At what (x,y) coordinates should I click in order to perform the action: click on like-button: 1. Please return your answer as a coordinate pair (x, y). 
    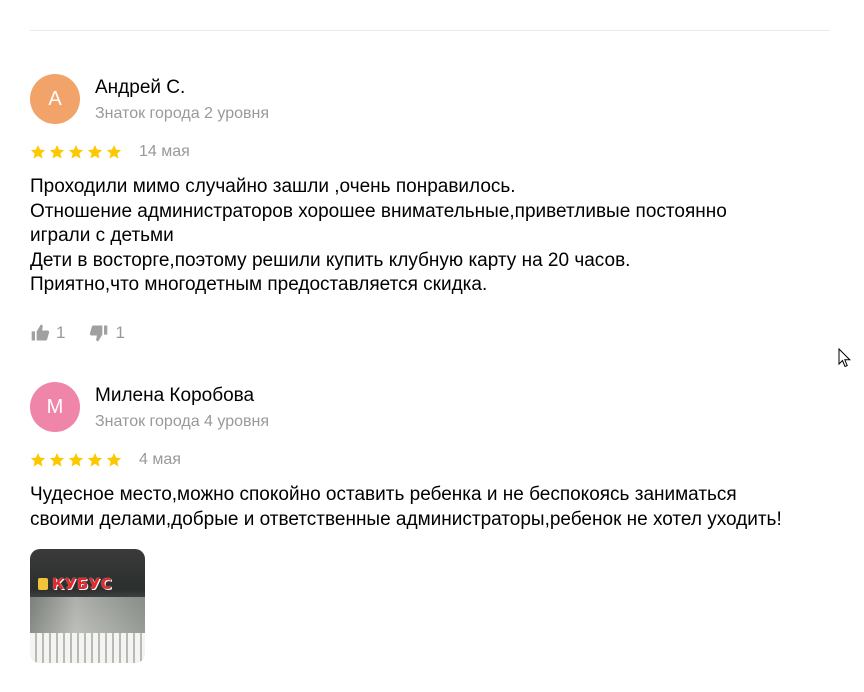
    Looking at the image, I should click on (47, 333).